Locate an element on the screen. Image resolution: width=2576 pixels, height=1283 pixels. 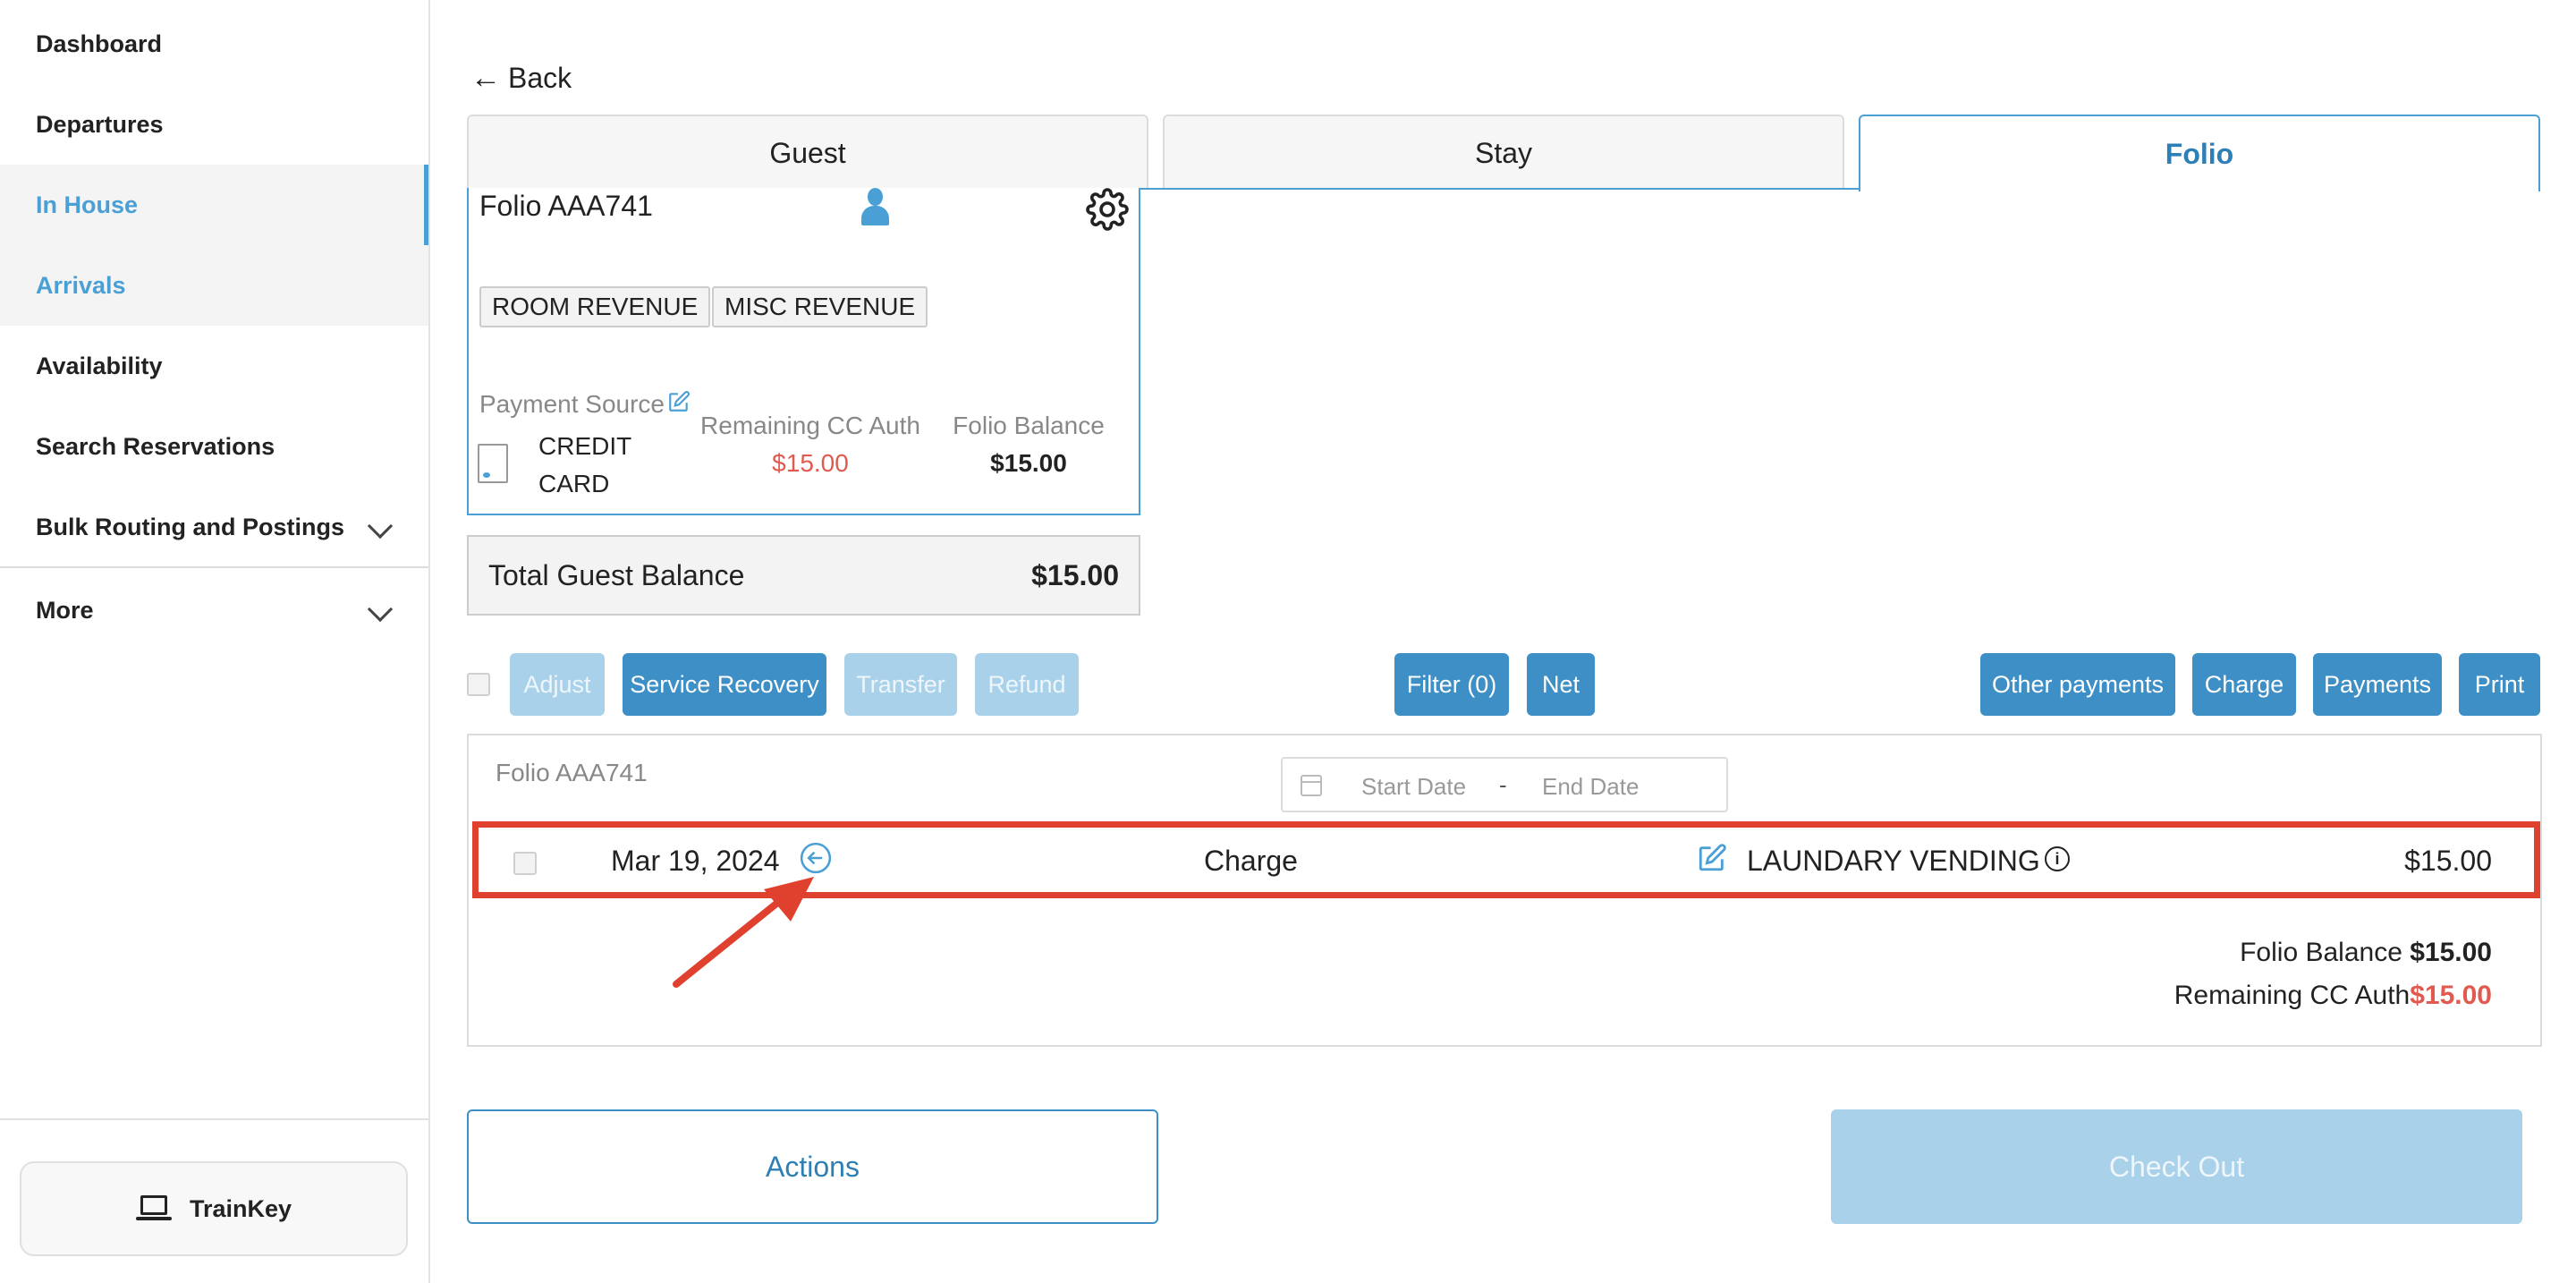
trainkey-button: TrainKey is located at coordinates (214, 1208).